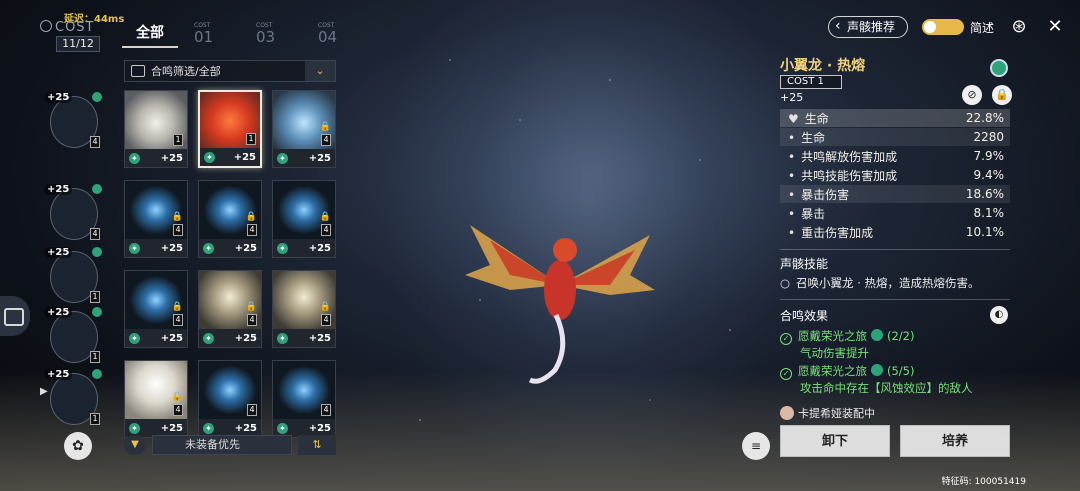 This screenshot has height=491, width=1080. Describe the element at coordinates (1055, 27) in the screenshot. I see `close-icon: ✕` at that location.